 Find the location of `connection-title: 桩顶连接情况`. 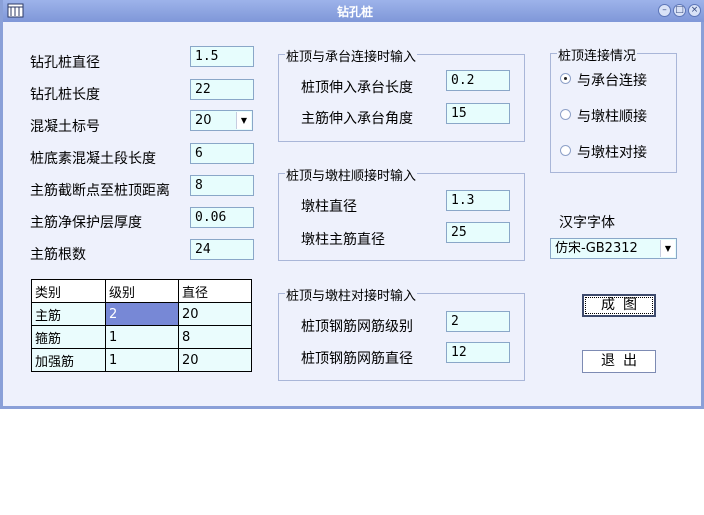

connection-title: 桩顶连接情况 is located at coordinates (597, 54).